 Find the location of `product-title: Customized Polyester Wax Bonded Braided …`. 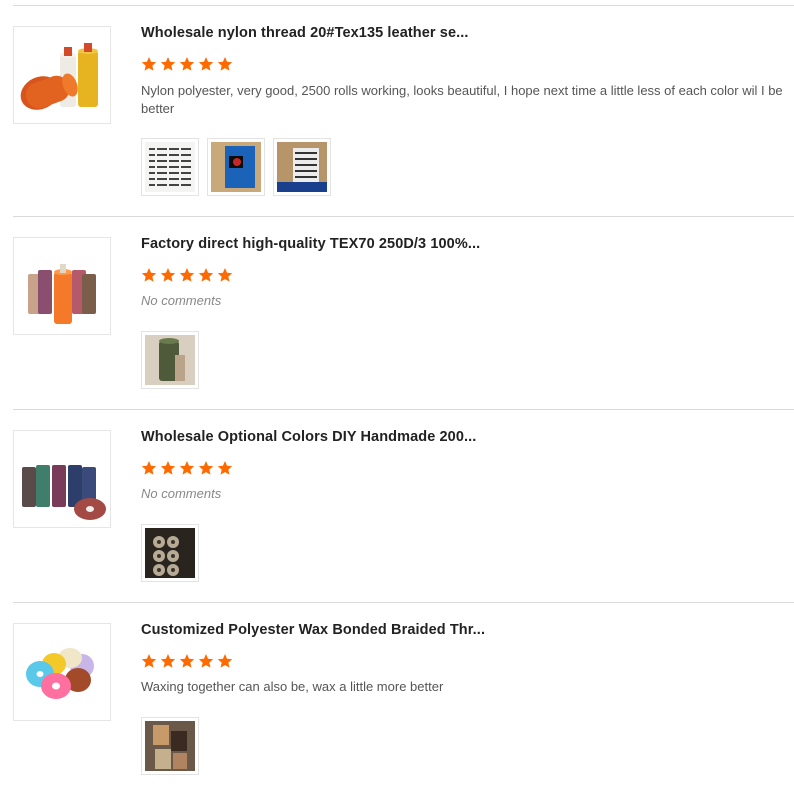

product-title: Customized Polyester Wax Bonded Braided … is located at coordinates (321, 630).